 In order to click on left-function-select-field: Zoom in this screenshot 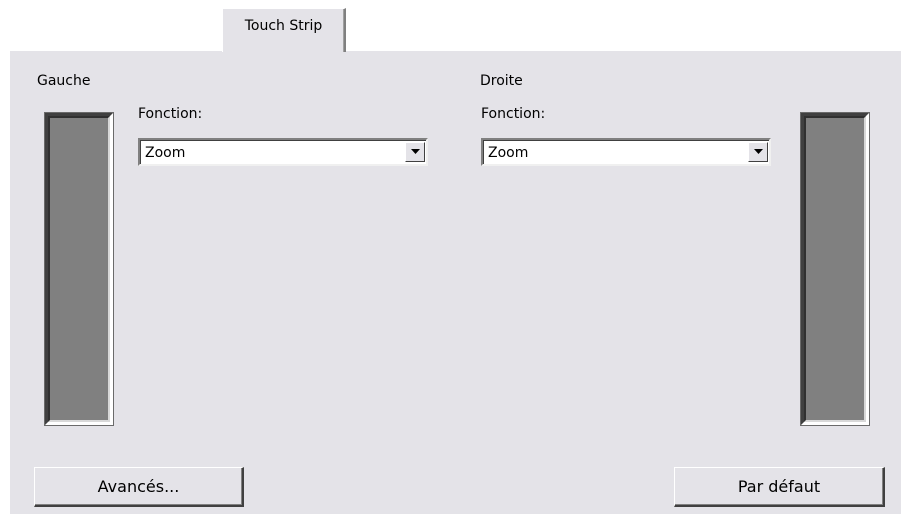, I will do `click(283, 152)`.